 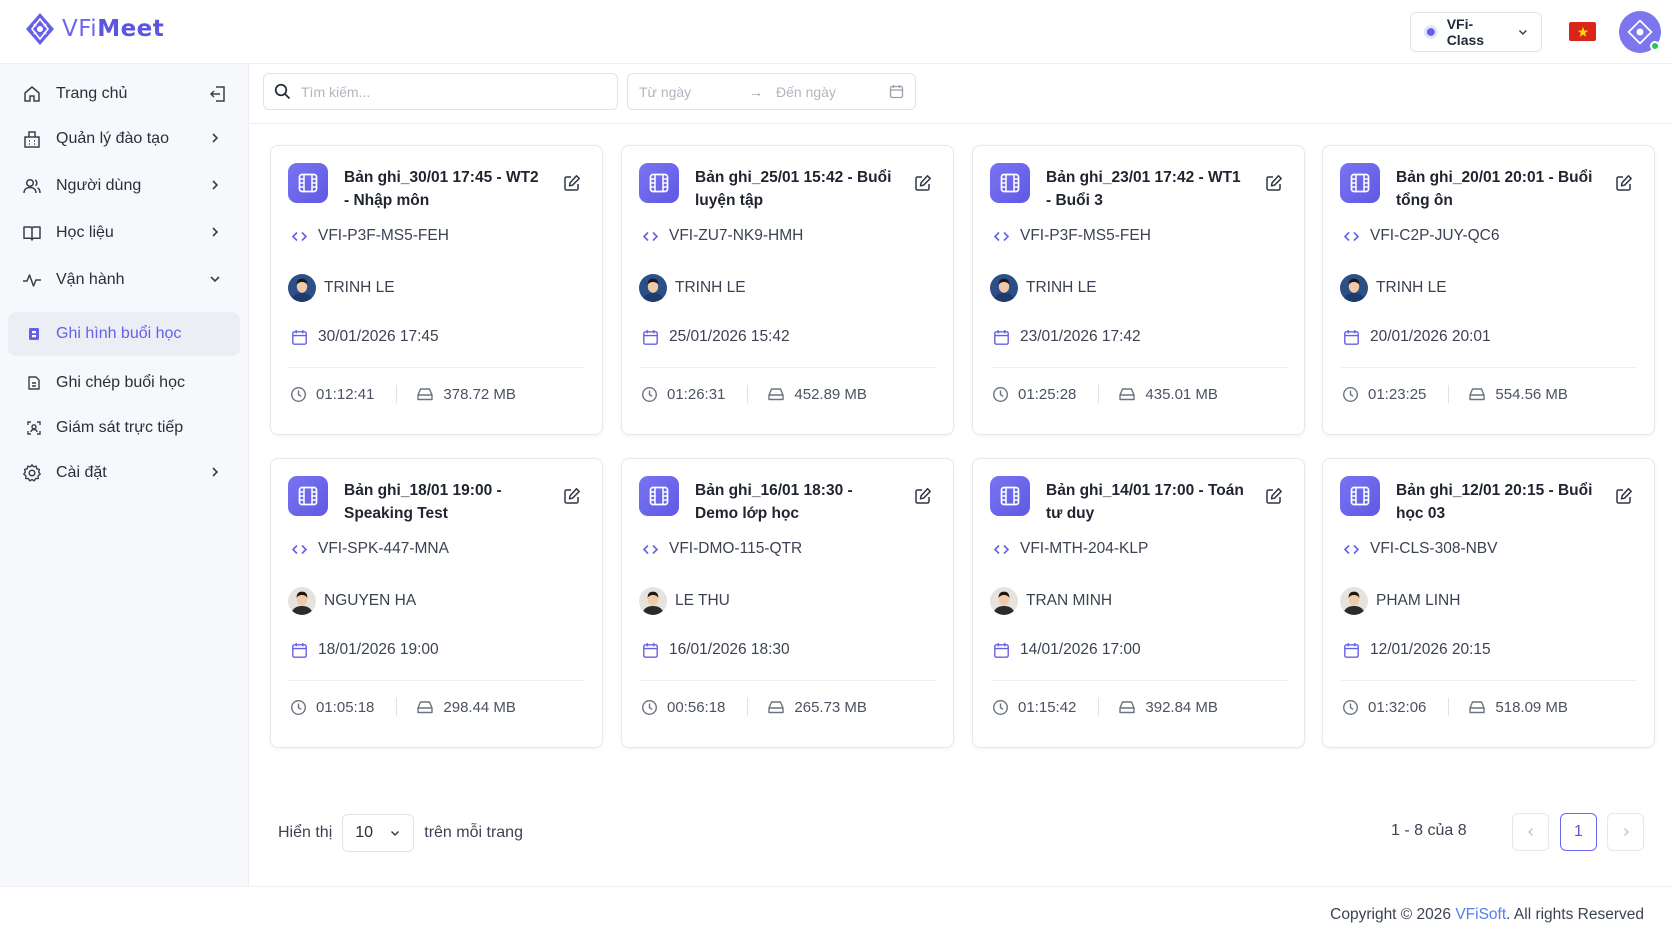 I want to click on meta-row: 01:23:25 554.56 MB, so click(x=1455, y=394).